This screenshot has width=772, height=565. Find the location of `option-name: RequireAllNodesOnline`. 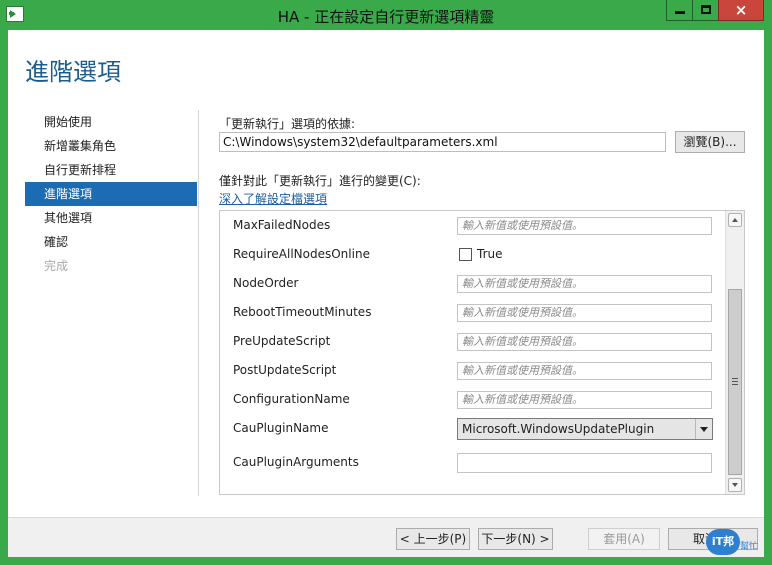

option-name: RequireAllNodesOnline is located at coordinates (301, 254).